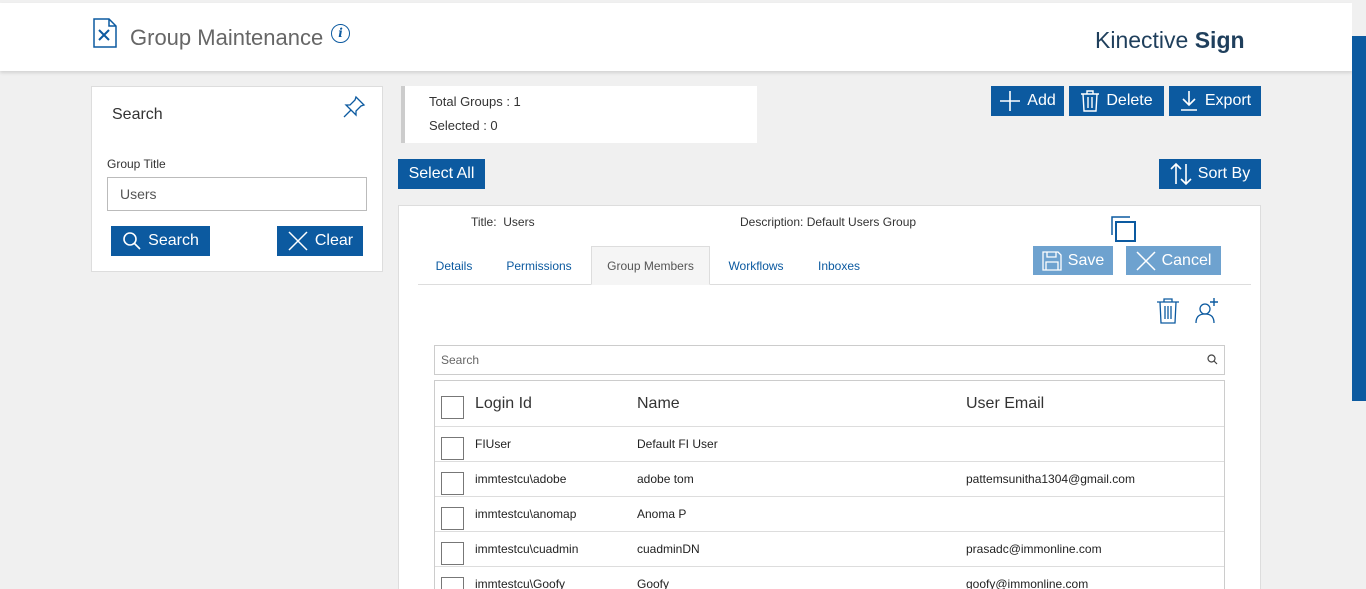  Describe the element at coordinates (237, 194) in the screenshot. I see `group-title-input` at that location.